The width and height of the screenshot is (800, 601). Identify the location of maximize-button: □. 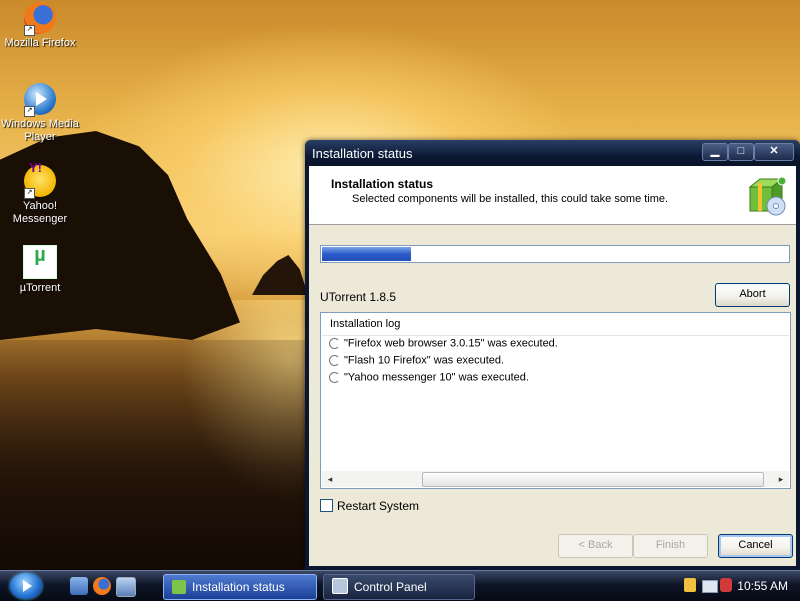
(741, 152).